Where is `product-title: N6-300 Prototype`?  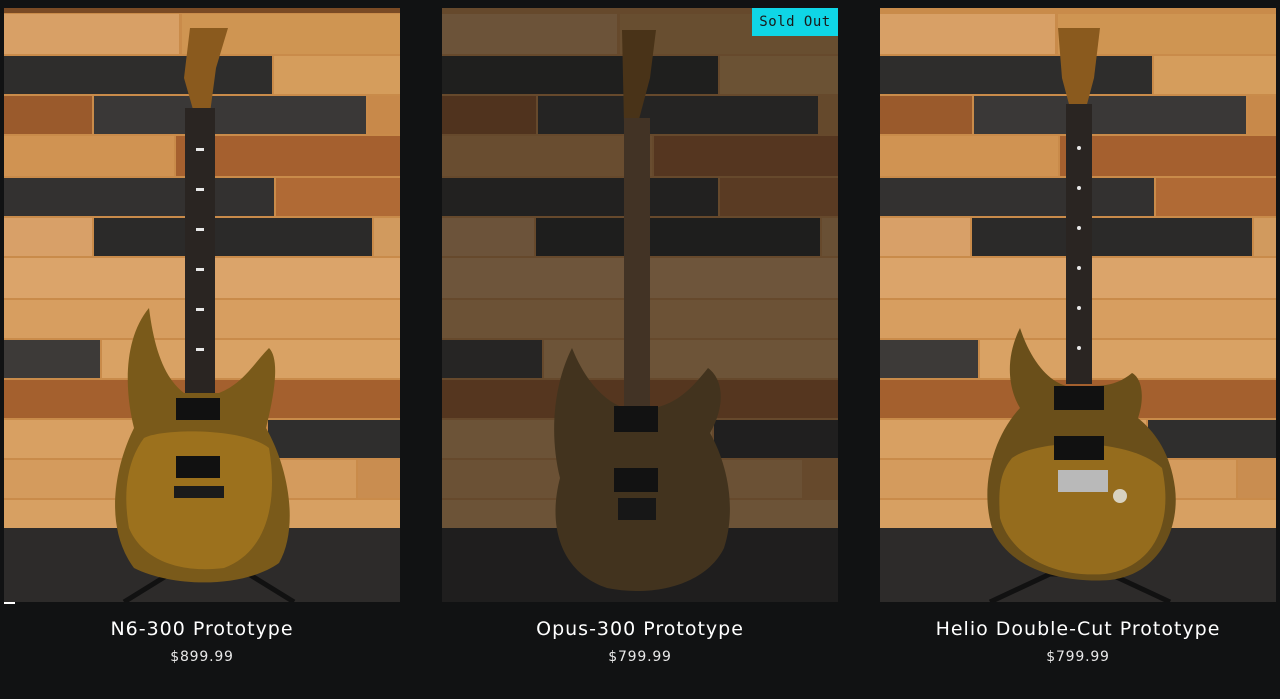
product-title: N6-300 Prototype is located at coordinates (202, 629).